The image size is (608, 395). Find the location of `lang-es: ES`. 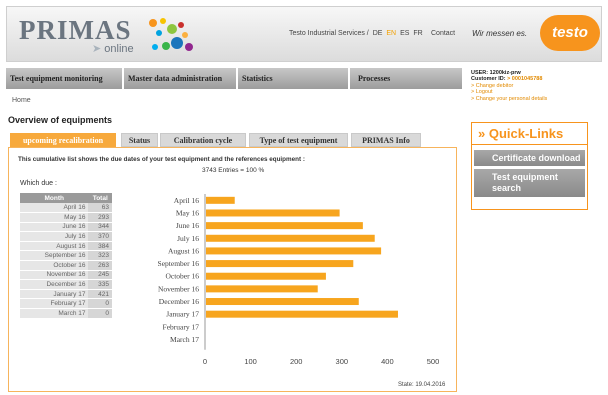

lang-es: ES is located at coordinates (404, 33).